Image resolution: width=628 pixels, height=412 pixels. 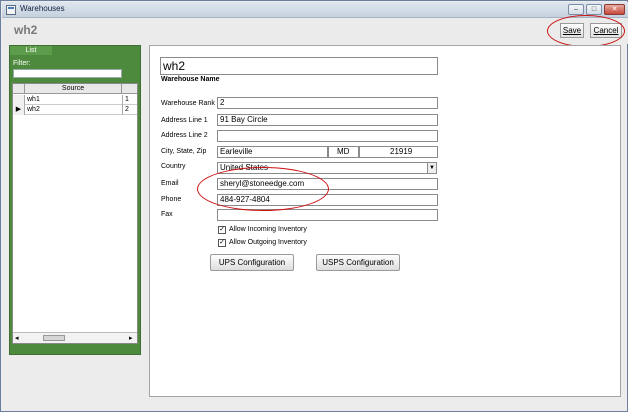 I want to click on row-selector, so click(x=19, y=100).